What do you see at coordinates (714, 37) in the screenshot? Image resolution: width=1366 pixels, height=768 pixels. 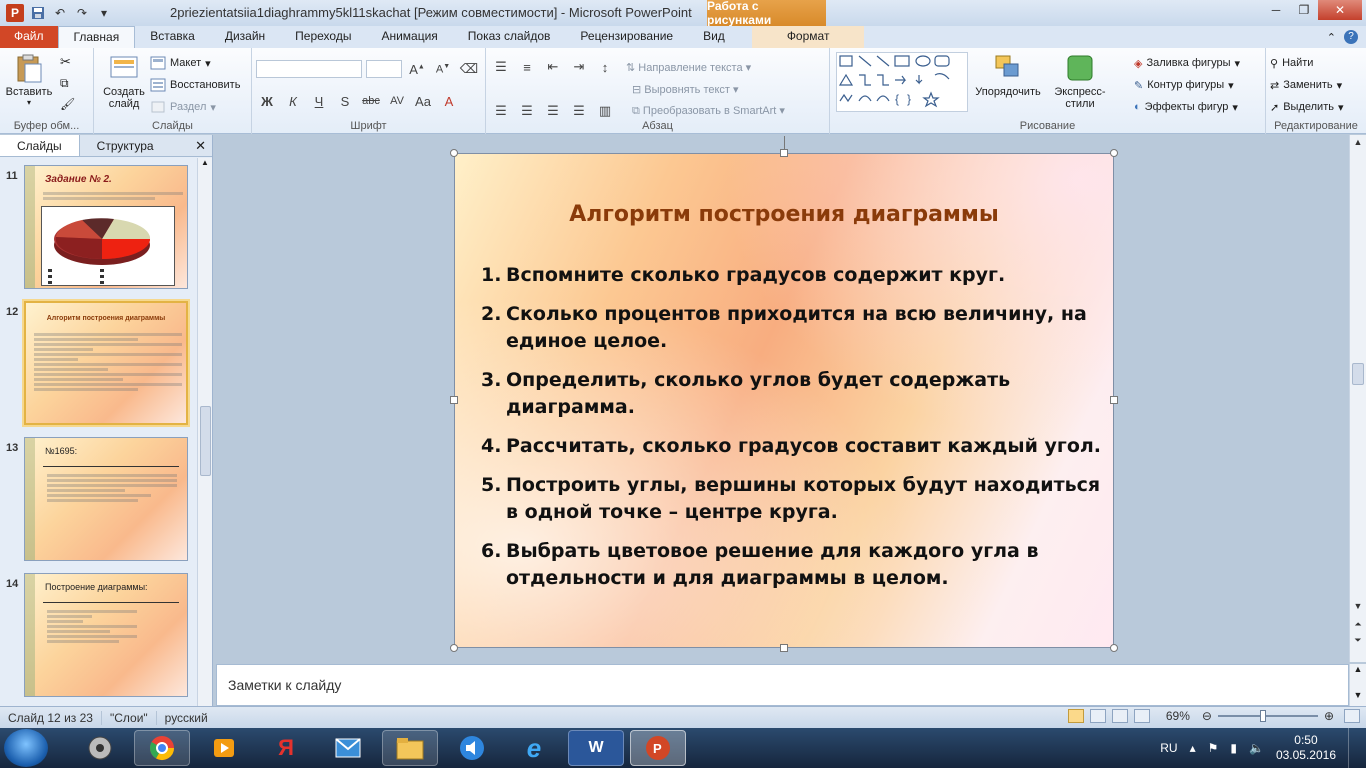 I see `tab-view: Вид` at bounding box center [714, 37].